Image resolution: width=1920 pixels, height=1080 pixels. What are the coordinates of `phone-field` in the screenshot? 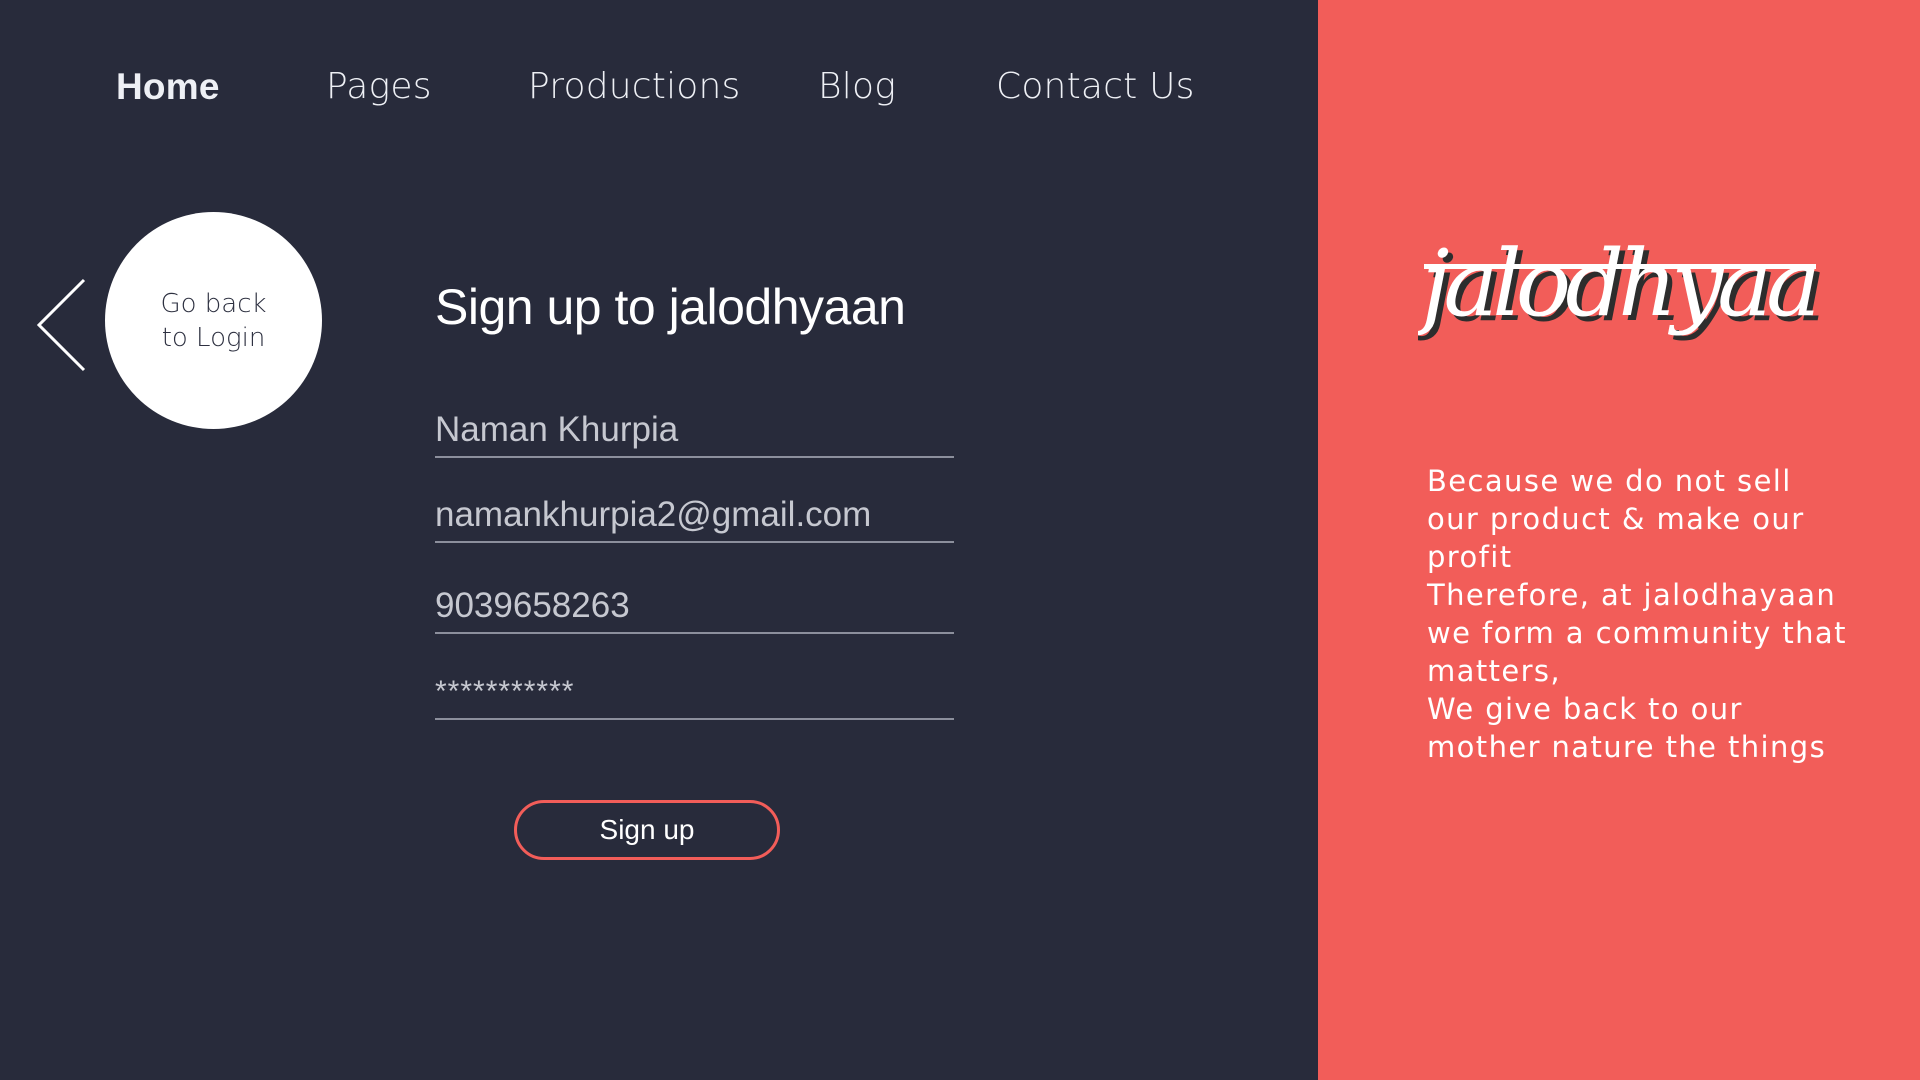 It's located at (694, 607).